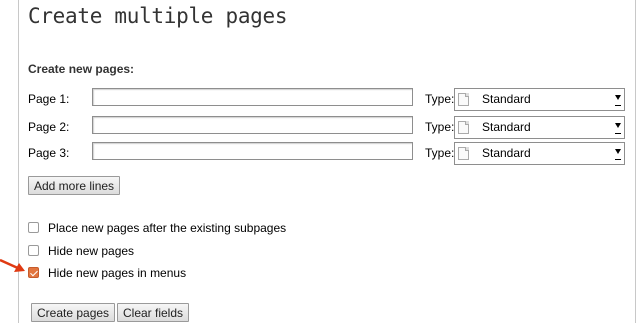  What do you see at coordinates (33, 272) in the screenshot?
I see `hide-in-menus-checkbox` at bounding box center [33, 272].